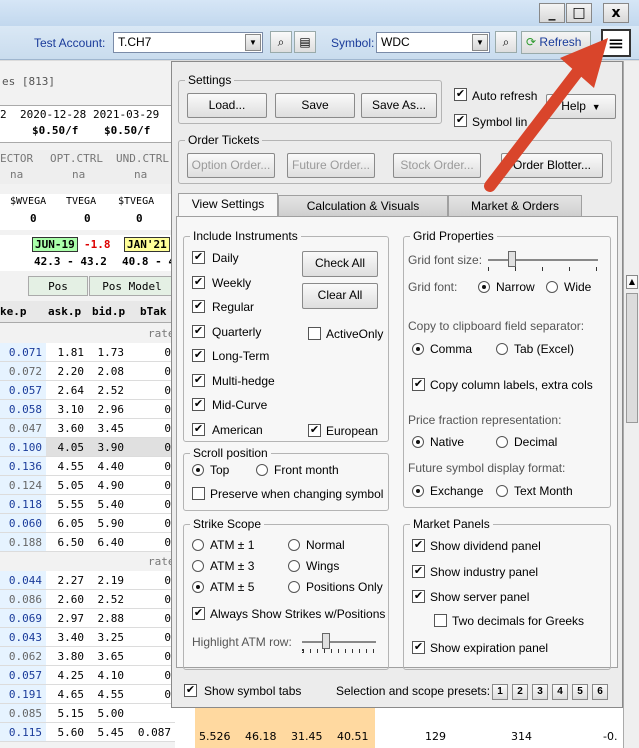  What do you see at coordinates (198, 493) in the screenshot?
I see `preserve-checkbox` at bounding box center [198, 493].